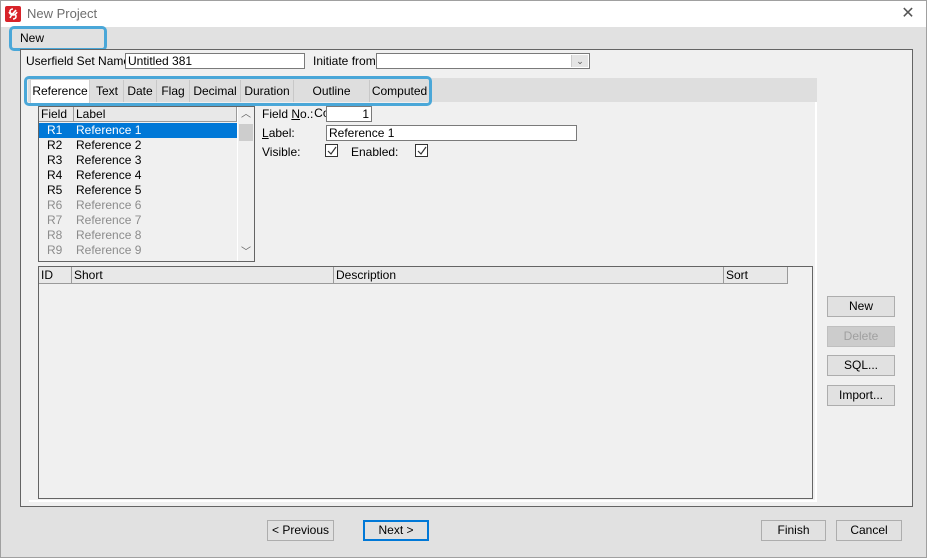 Image resolution: width=927 pixels, height=558 pixels. Describe the element at coordinates (56, 114) in the screenshot. I see `column-header-field: Field` at that location.